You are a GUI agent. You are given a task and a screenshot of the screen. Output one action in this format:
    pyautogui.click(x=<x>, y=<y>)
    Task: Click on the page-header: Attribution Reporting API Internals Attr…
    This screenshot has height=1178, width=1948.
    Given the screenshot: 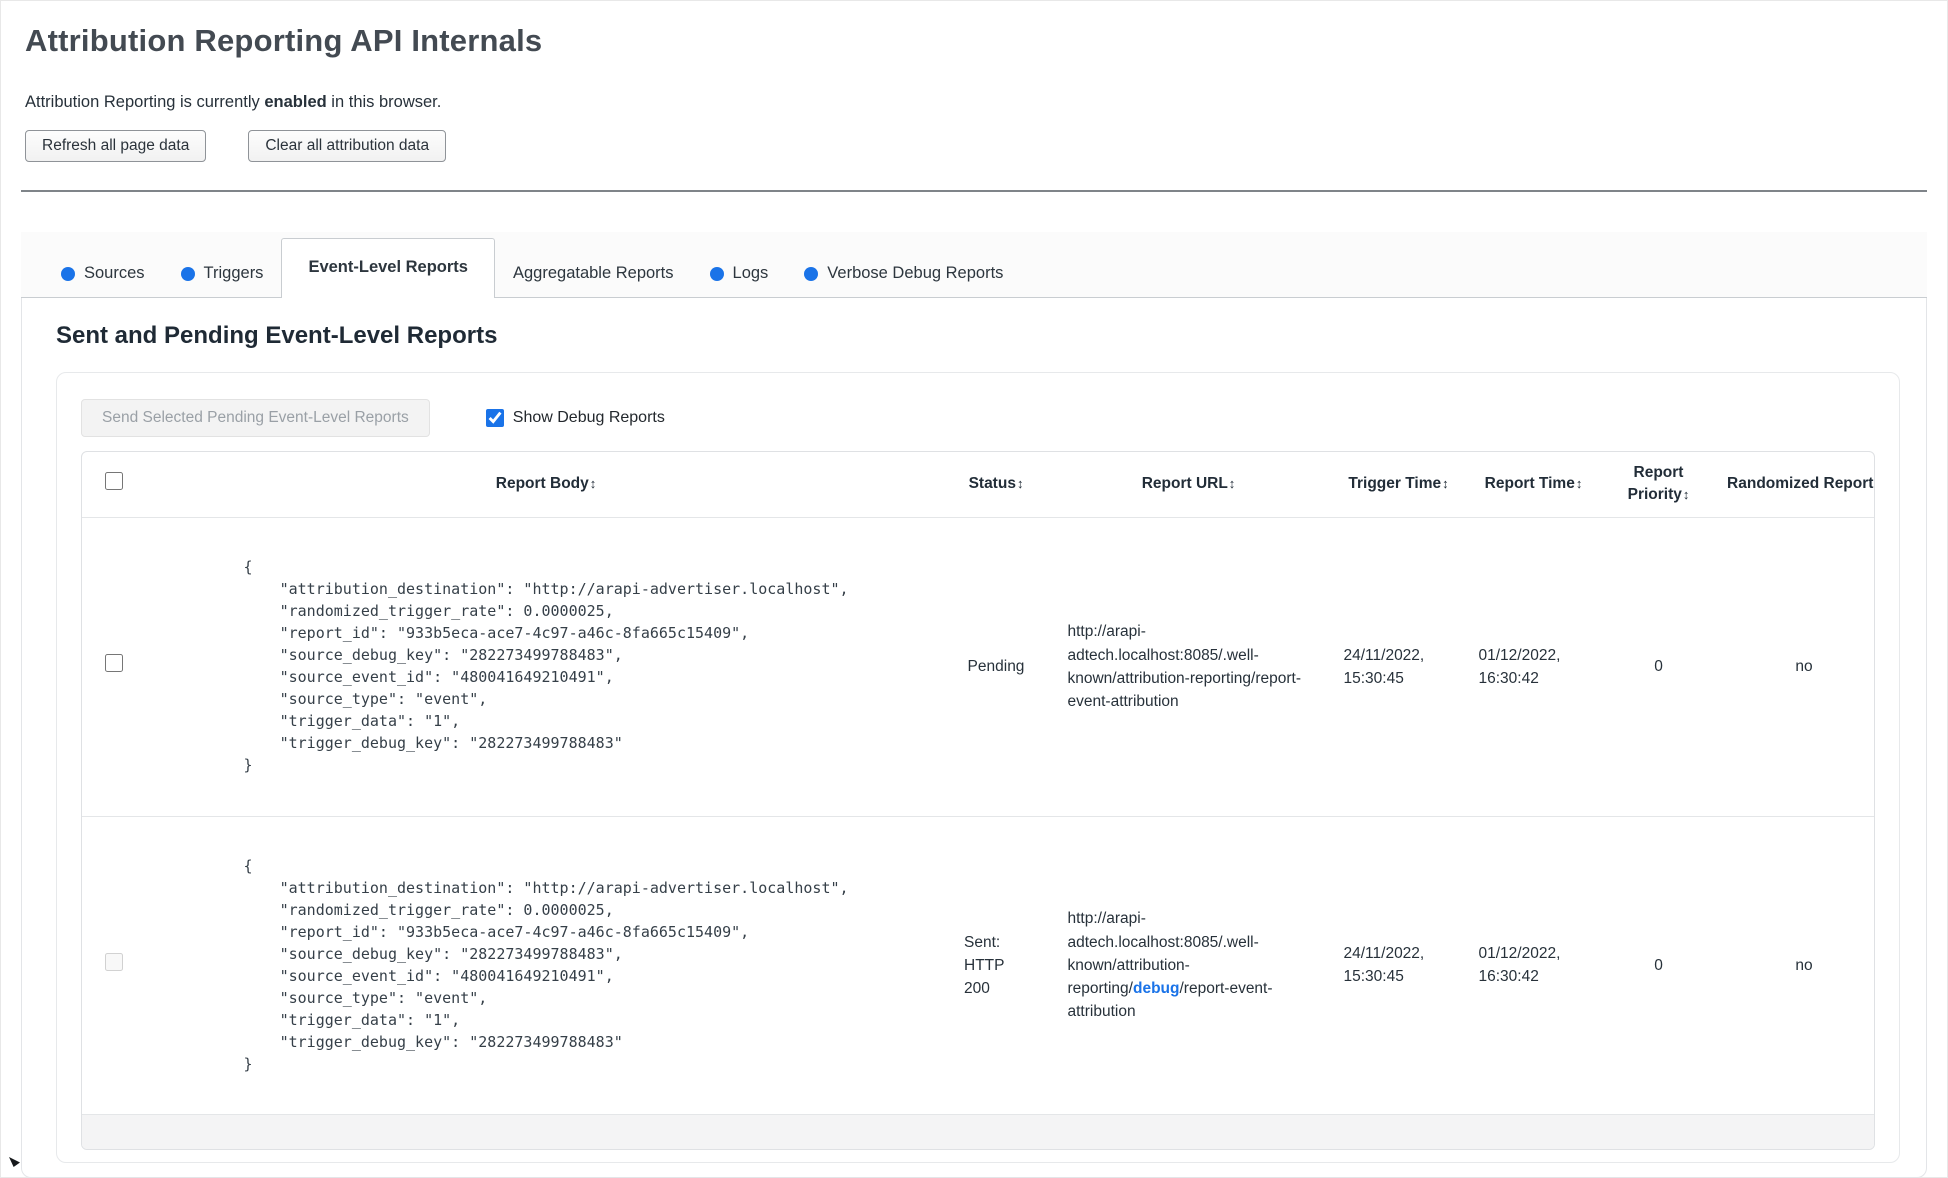 What is the action you would take?
    pyautogui.click(x=974, y=92)
    